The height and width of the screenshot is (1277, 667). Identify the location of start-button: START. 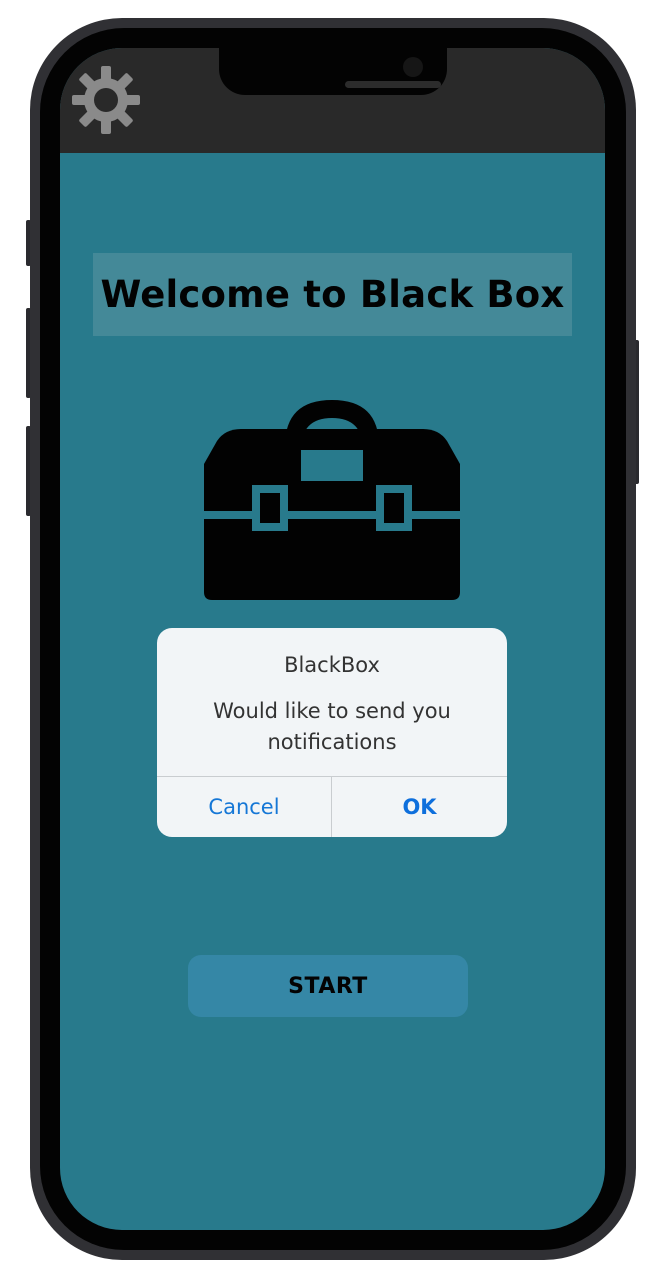
(328, 986).